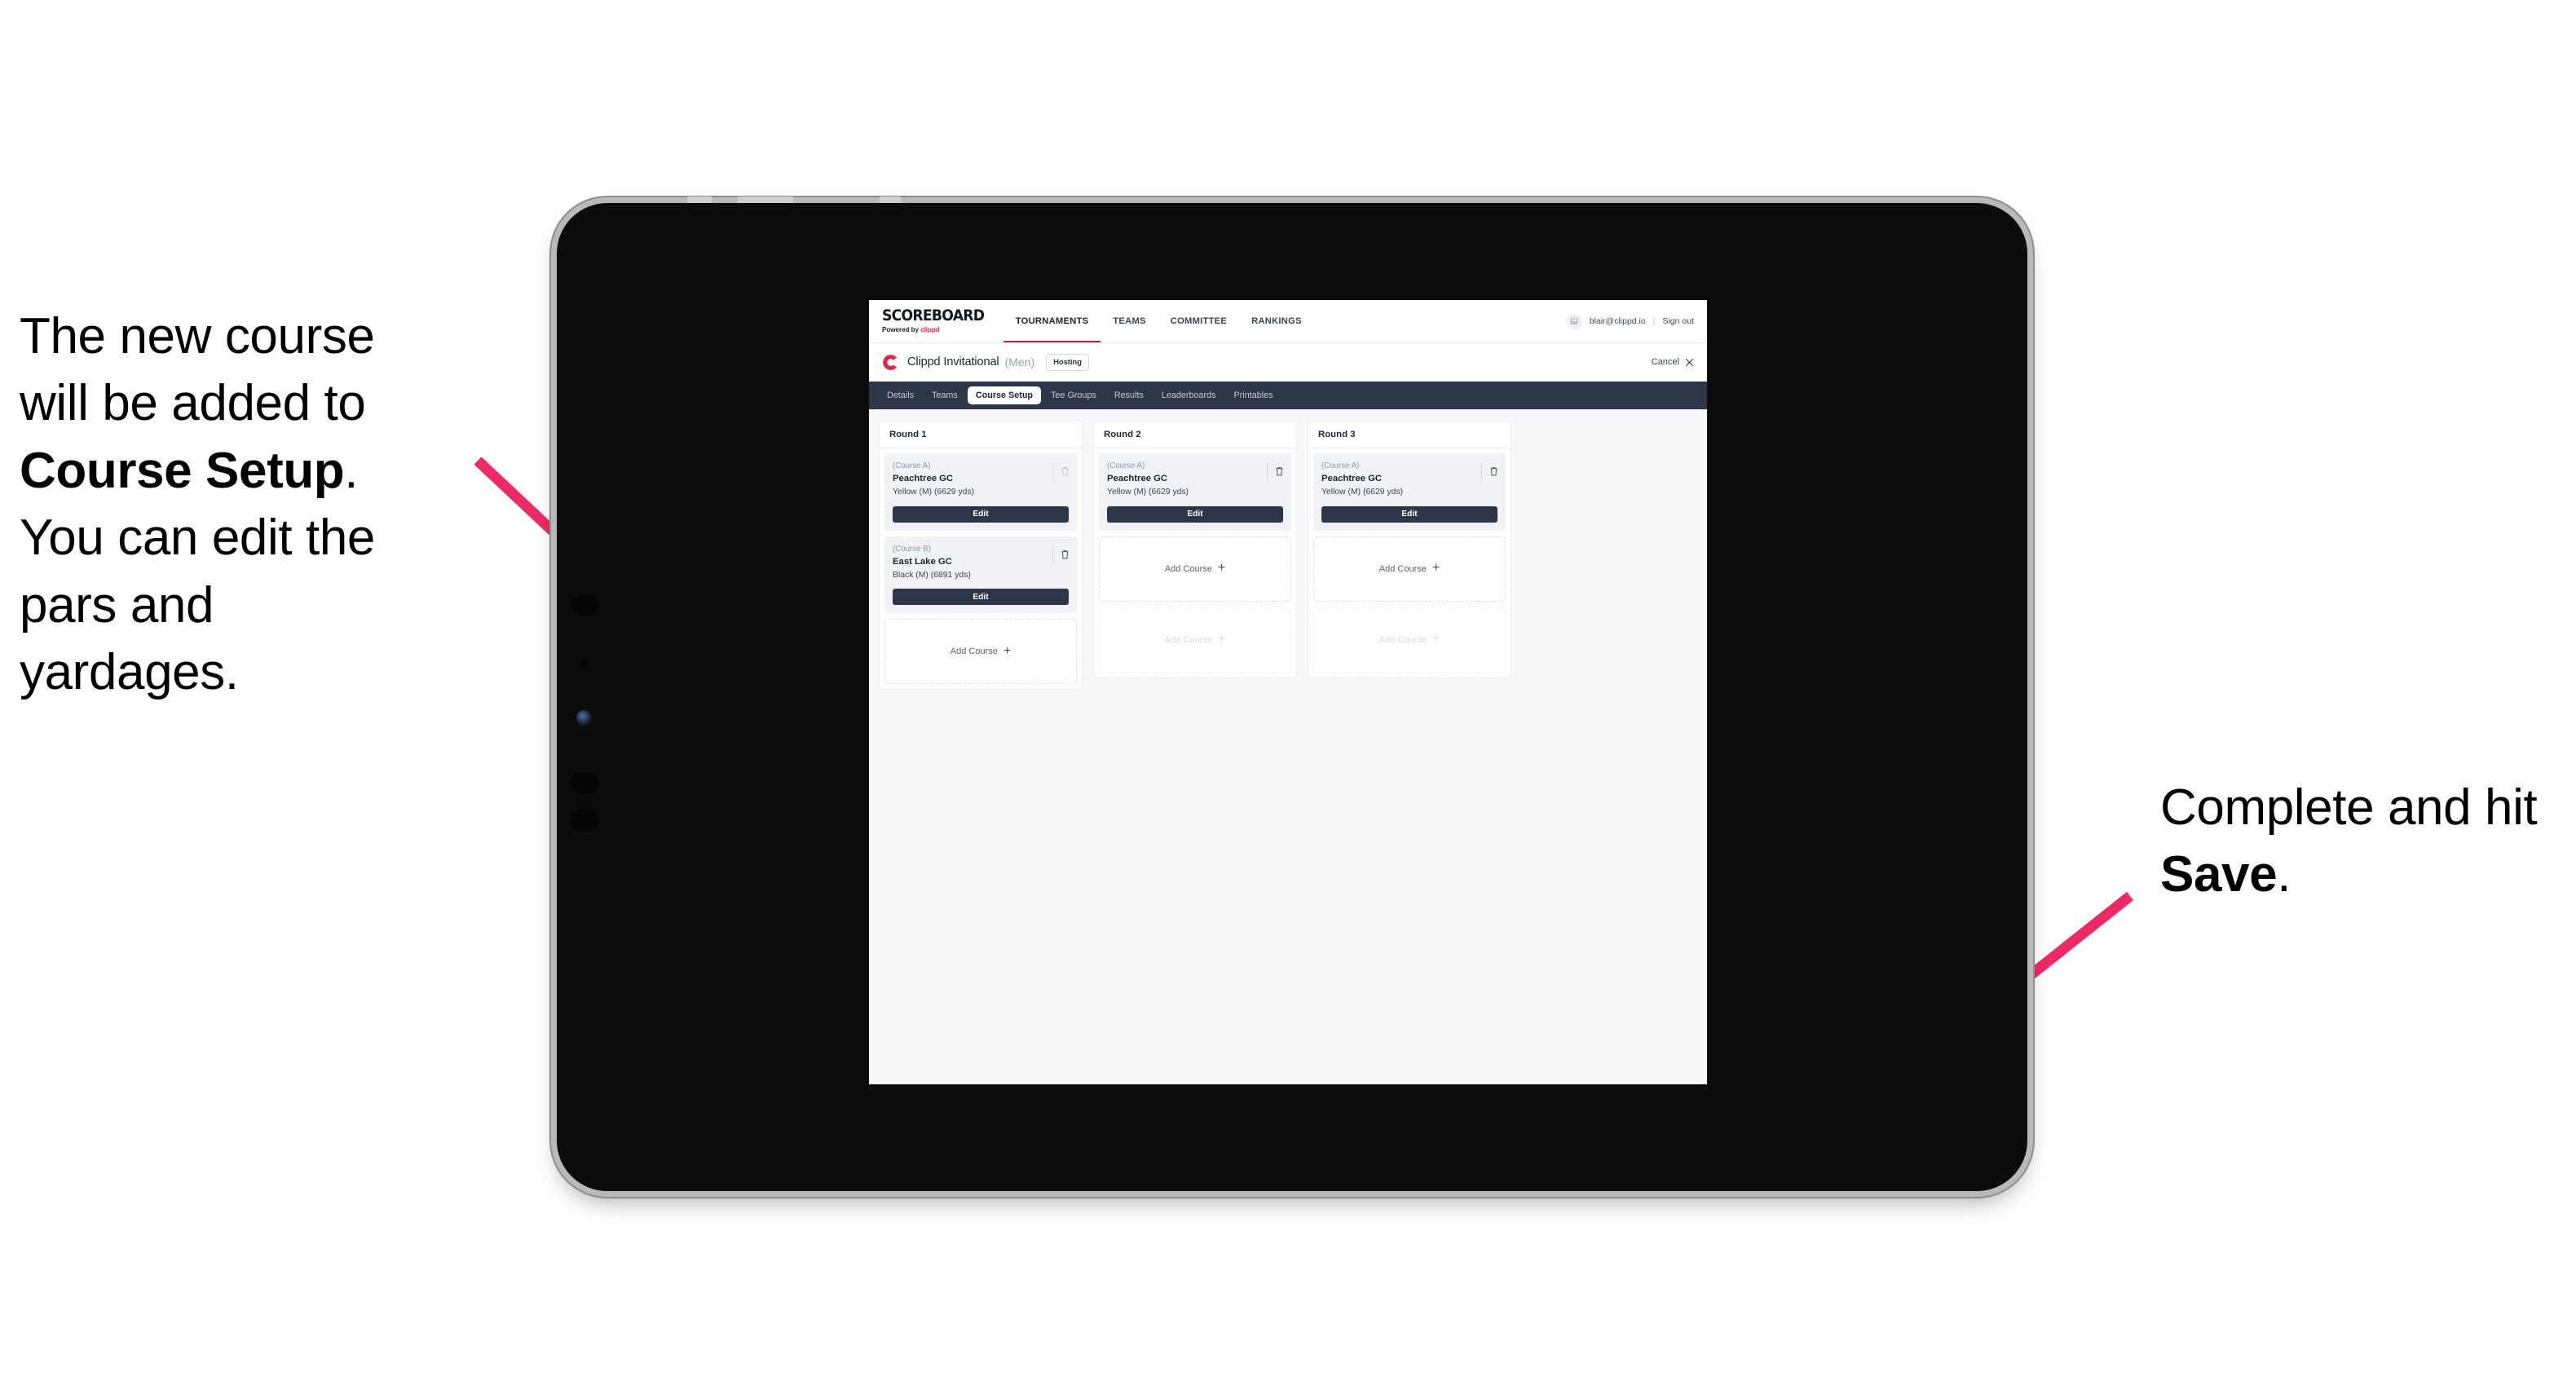 The width and height of the screenshot is (2576, 1386). I want to click on annotation-right-bold: Save, so click(2219, 875).